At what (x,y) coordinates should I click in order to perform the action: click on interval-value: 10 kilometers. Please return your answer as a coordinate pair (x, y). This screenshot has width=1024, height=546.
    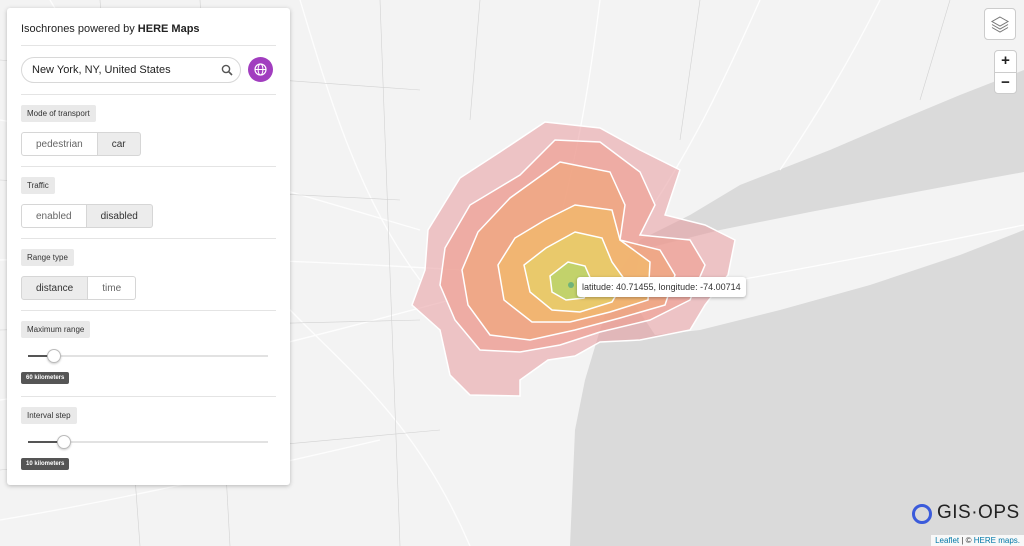
    Looking at the image, I should click on (45, 464).